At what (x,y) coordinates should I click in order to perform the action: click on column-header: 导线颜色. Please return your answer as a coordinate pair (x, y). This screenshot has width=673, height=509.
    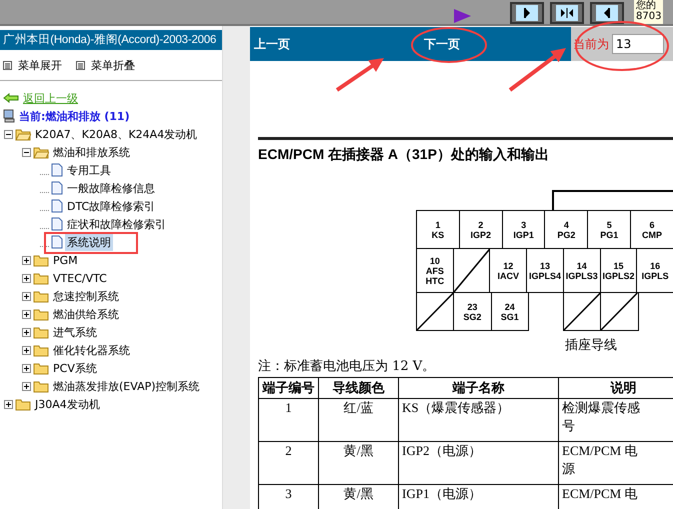
    Looking at the image, I should click on (358, 388).